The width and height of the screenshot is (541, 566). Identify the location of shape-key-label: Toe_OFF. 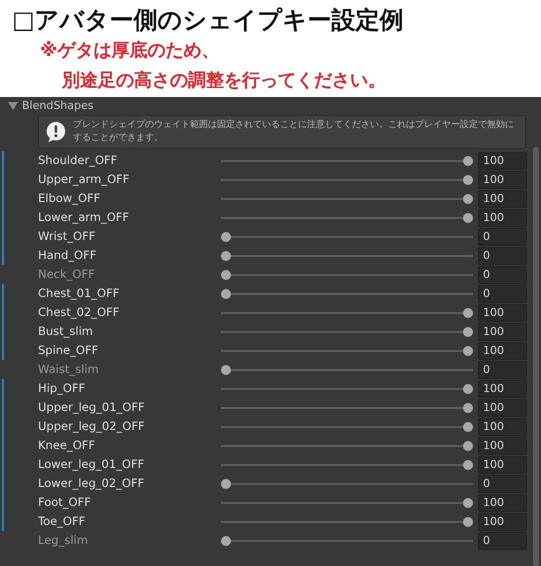
(61, 521).